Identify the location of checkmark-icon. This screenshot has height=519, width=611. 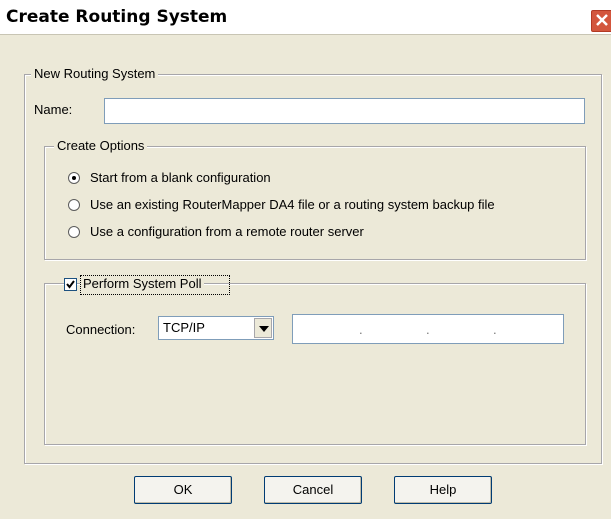
(70, 284).